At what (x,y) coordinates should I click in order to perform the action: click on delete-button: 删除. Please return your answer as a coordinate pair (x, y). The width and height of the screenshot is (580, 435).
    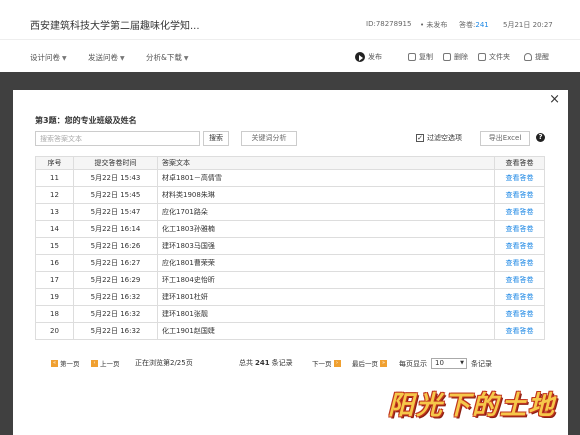
    Looking at the image, I should click on (455, 57).